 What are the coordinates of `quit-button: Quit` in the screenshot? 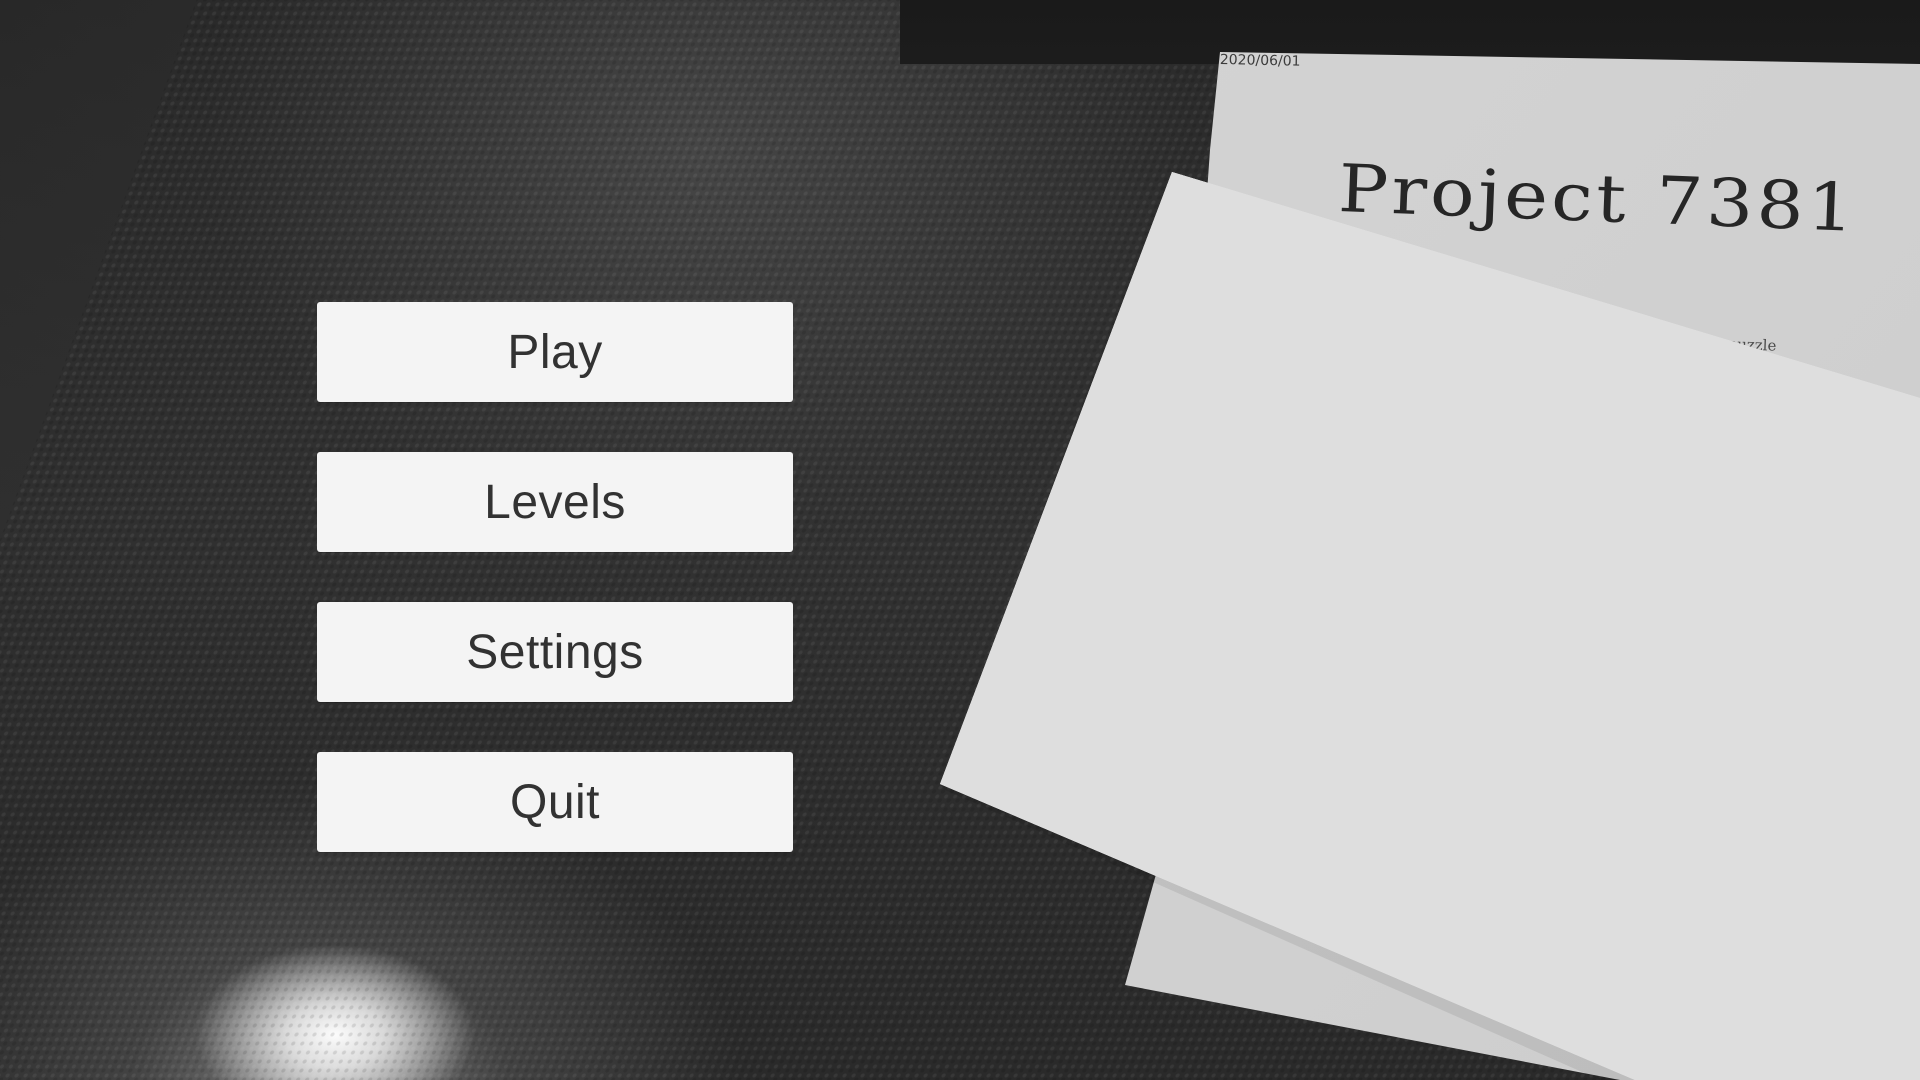 It's located at (555, 802).